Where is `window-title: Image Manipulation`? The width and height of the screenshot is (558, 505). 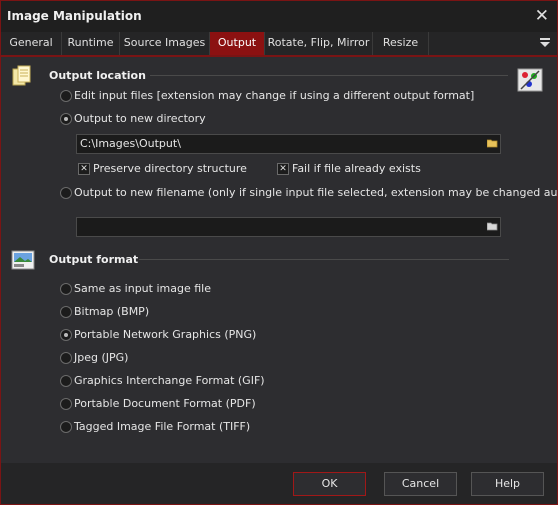
window-title: Image Manipulation is located at coordinates (74, 16).